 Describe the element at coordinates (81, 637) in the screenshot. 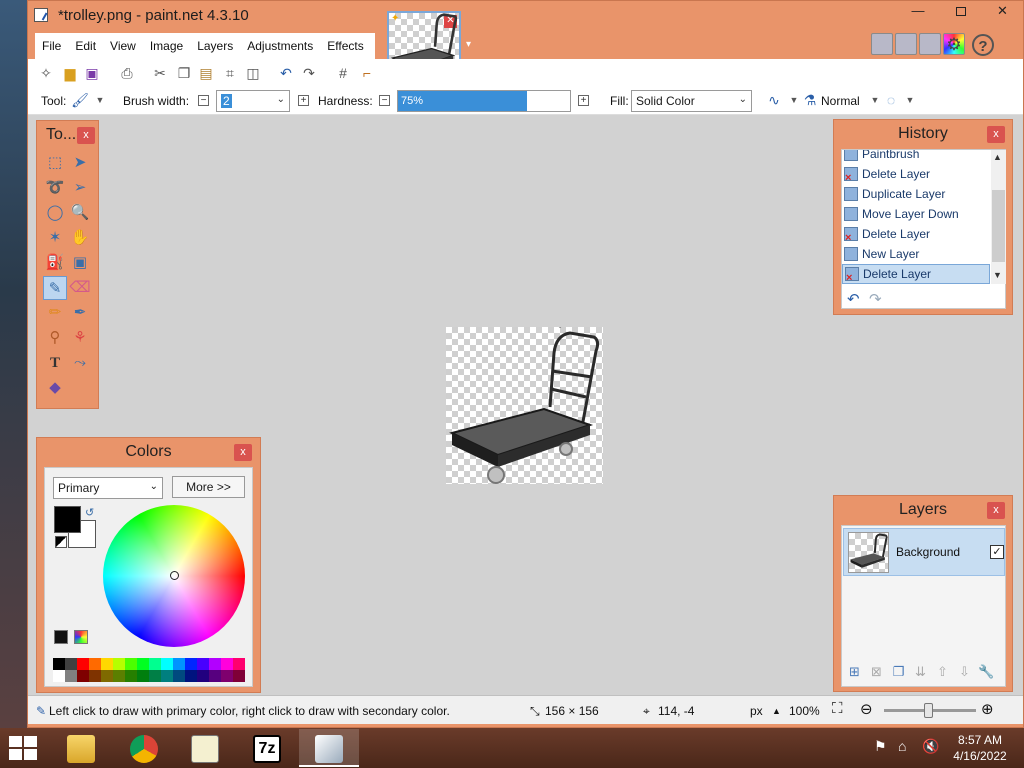

I see `palette-menu-icon` at that location.